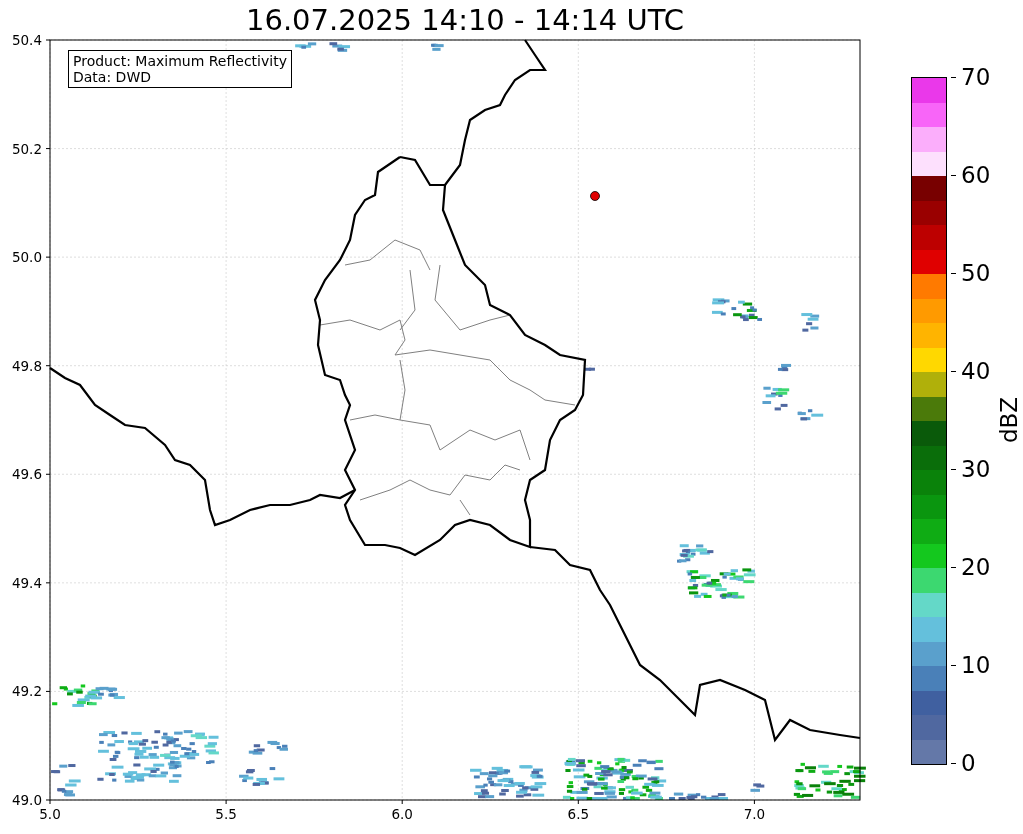 The image size is (1023, 834). Describe the element at coordinates (578, 814) in the screenshot. I see `axis-tick-label: 6.5` at that location.